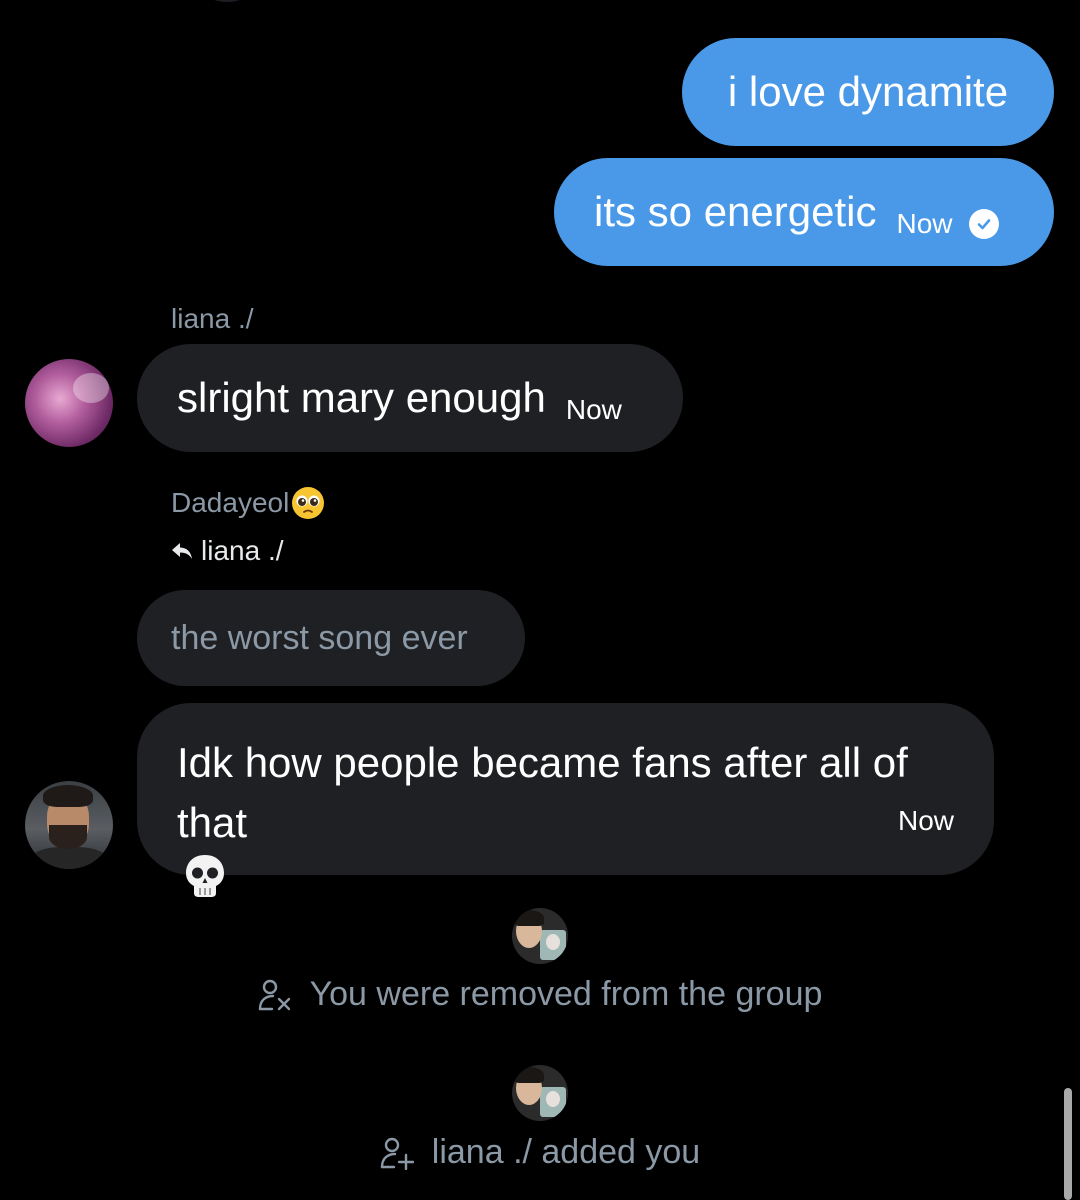 This screenshot has height=1200, width=1080. Describe the element at coordinates (566, 994) in the screenshot. I see `system-event-text: You were removed from the group` at that location.